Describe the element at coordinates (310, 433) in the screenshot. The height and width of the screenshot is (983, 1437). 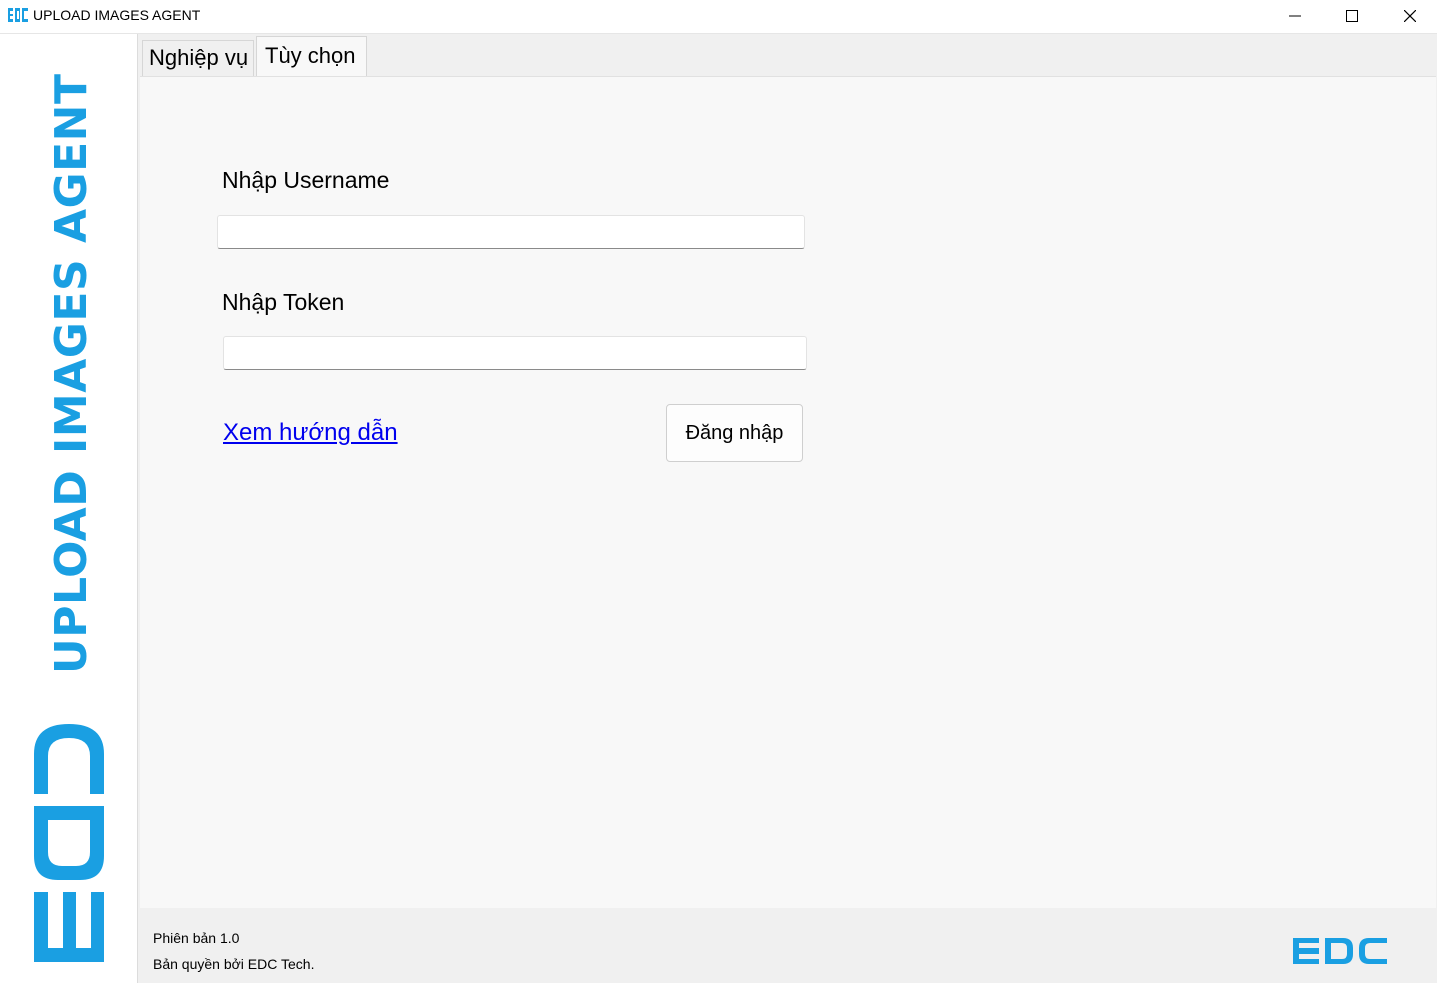
I see `guide-link: Xem hướng dẫn` at that location.